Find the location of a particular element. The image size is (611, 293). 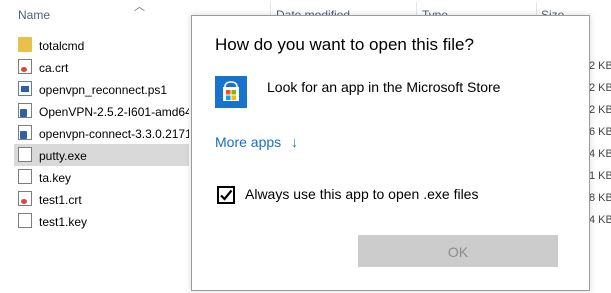

dialog-title: How do you want to open this file? is located at coordinates (344, 44).